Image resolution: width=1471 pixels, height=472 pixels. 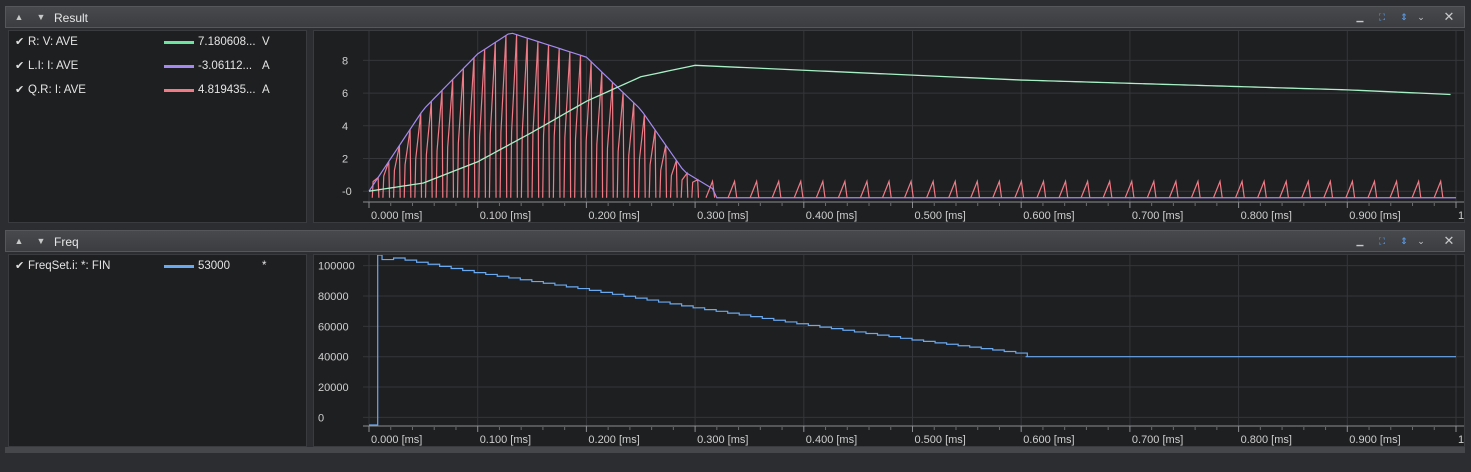 What do you see at coordinates (158, 267) in the screenshot?
I see `legend-item: ✔ FreqSet.i: *: FIN 53000 *` at bounding box center [158, 267].